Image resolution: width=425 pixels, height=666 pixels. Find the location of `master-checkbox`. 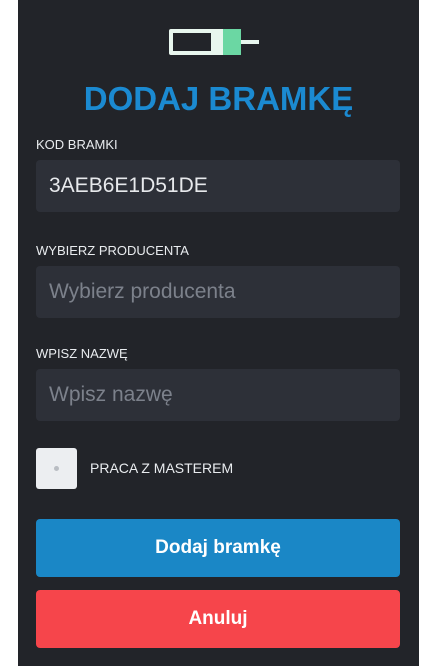

master-checkbox is located at coordinates (56, 468).